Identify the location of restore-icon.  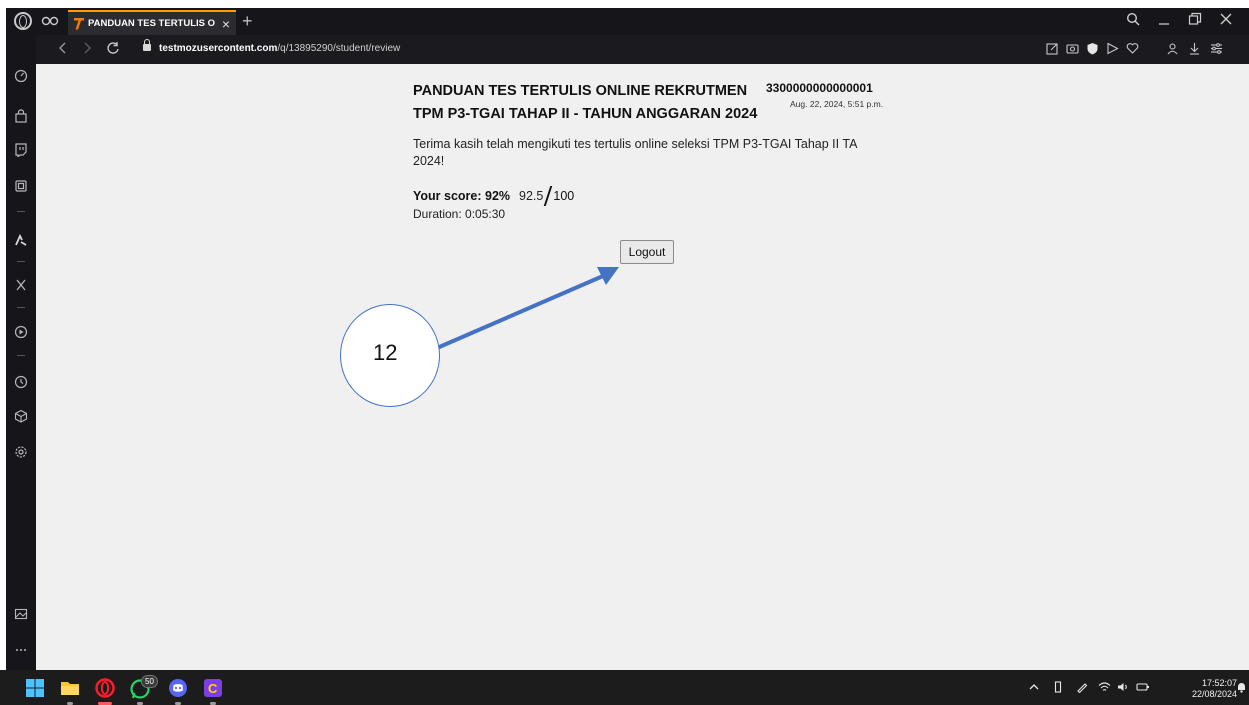
(1195, 21).